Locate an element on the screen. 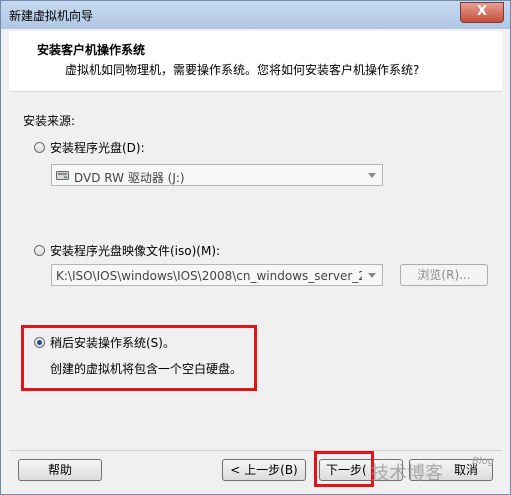 The width and height of the screenshot is (511, 495). radio-install-iso is located at coordinates (39, 250).